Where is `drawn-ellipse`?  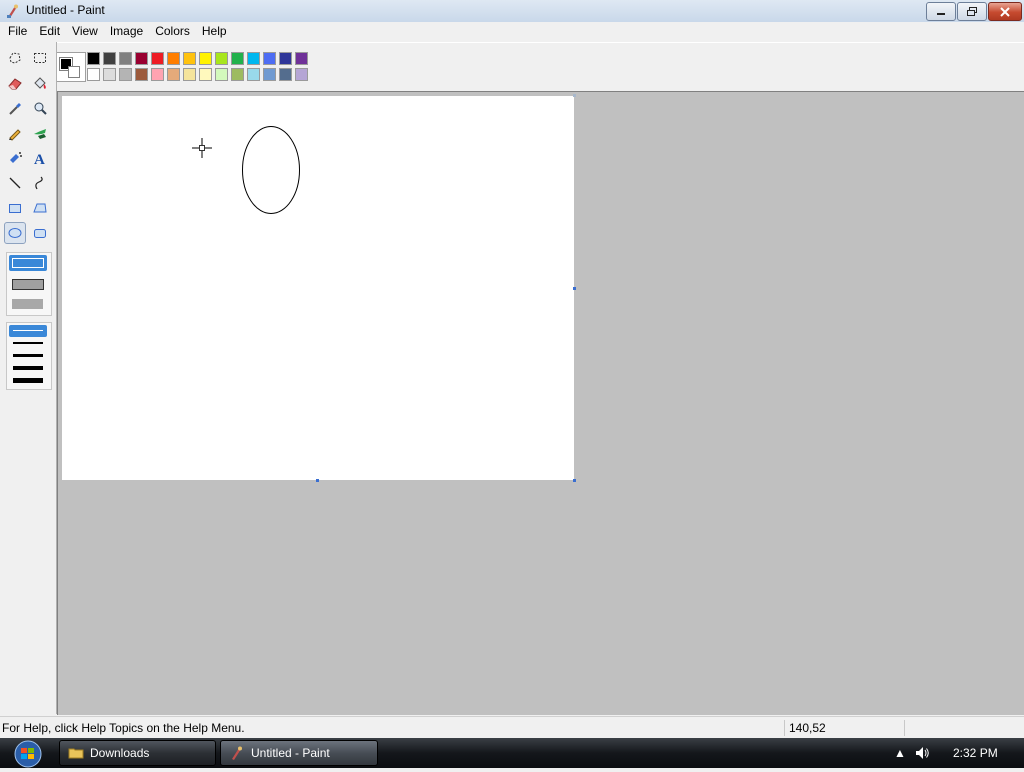
drawn-ellipse is located at coordinates (271, 170).